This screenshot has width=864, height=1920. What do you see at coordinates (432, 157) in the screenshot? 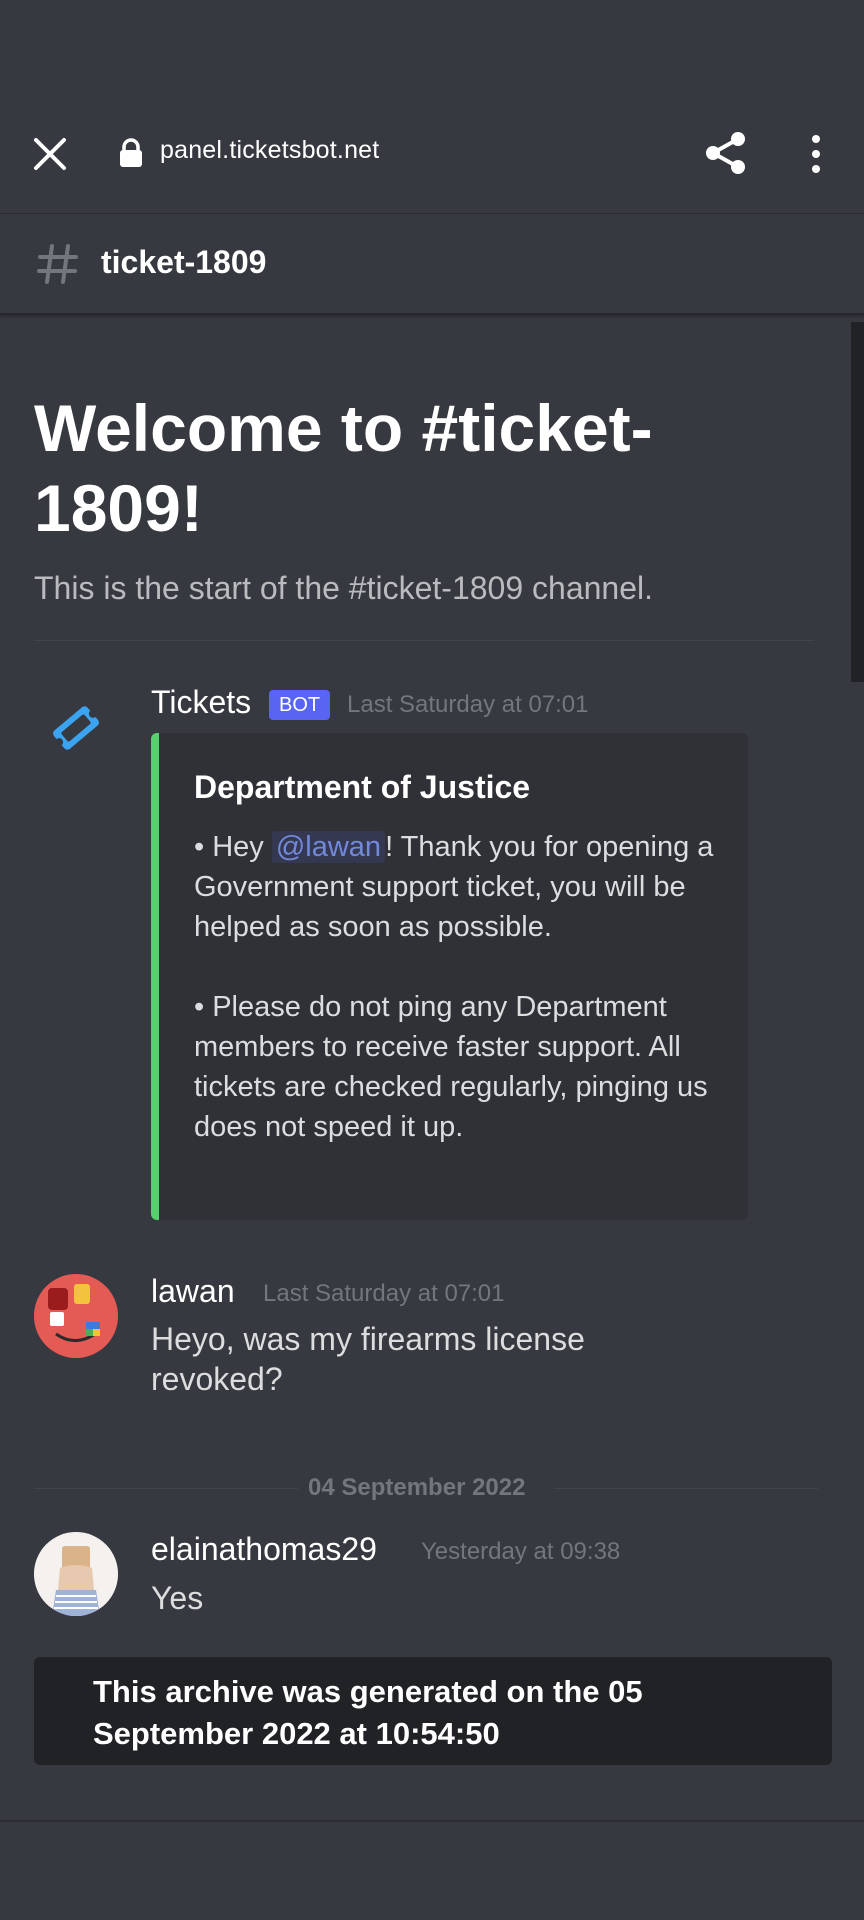
I see `browser-toolbar: panel.ticketsbot.net` at bounding box center [432, 157].